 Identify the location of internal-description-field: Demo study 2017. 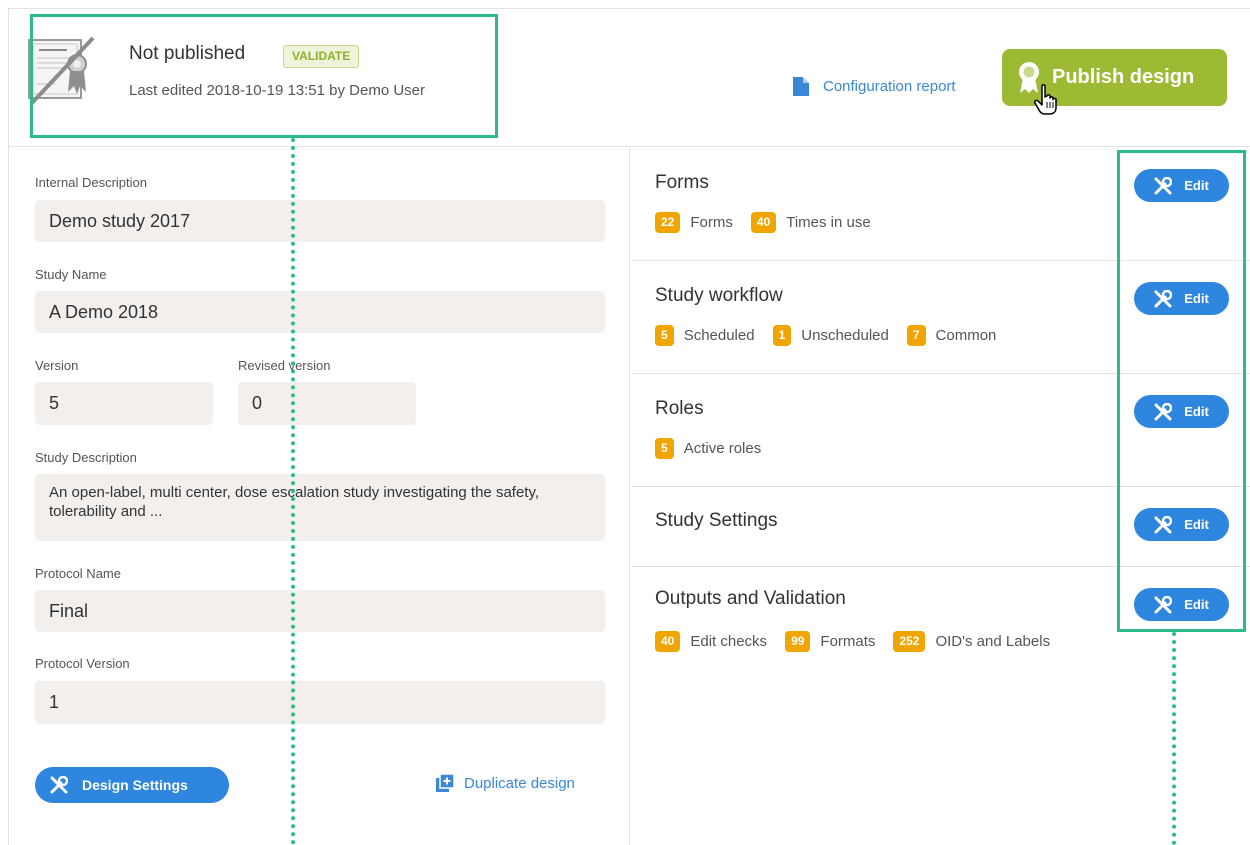
(320, 221).